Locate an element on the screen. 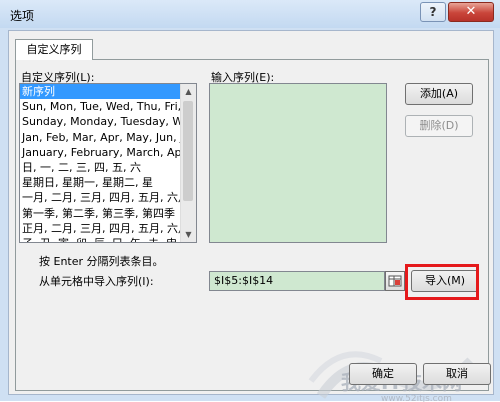 This screenshot has width=500, height=402. delete-button: 删除(D) is located at coordinates (439, 126).